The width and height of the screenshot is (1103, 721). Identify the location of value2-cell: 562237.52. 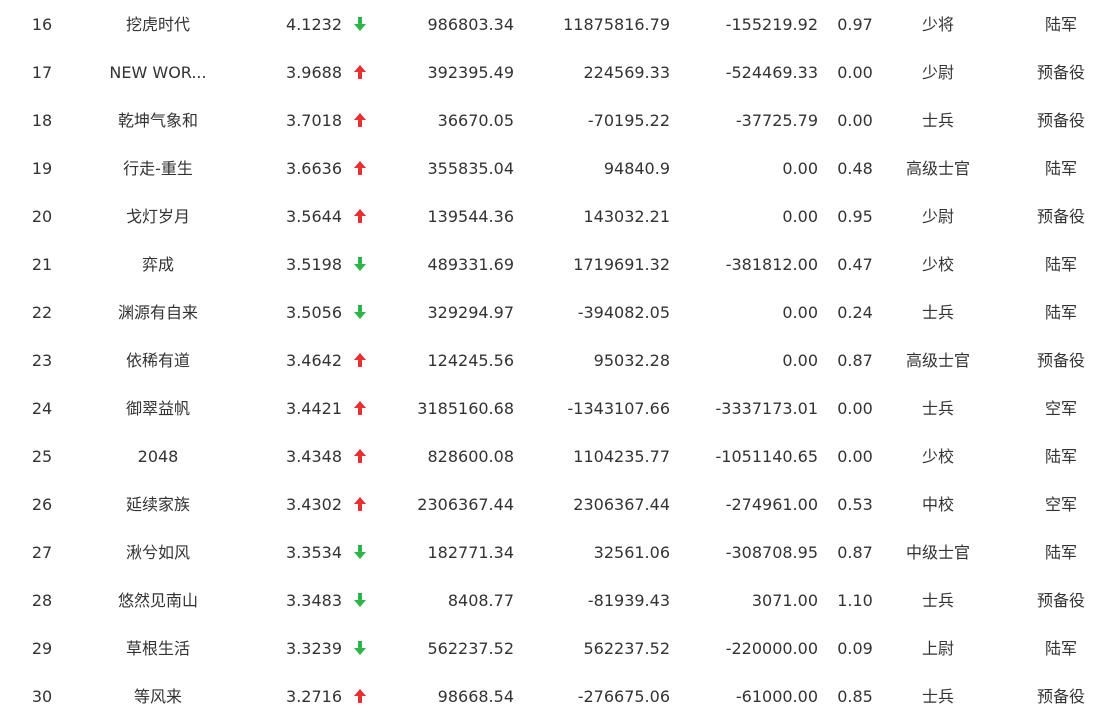
(626, 648).